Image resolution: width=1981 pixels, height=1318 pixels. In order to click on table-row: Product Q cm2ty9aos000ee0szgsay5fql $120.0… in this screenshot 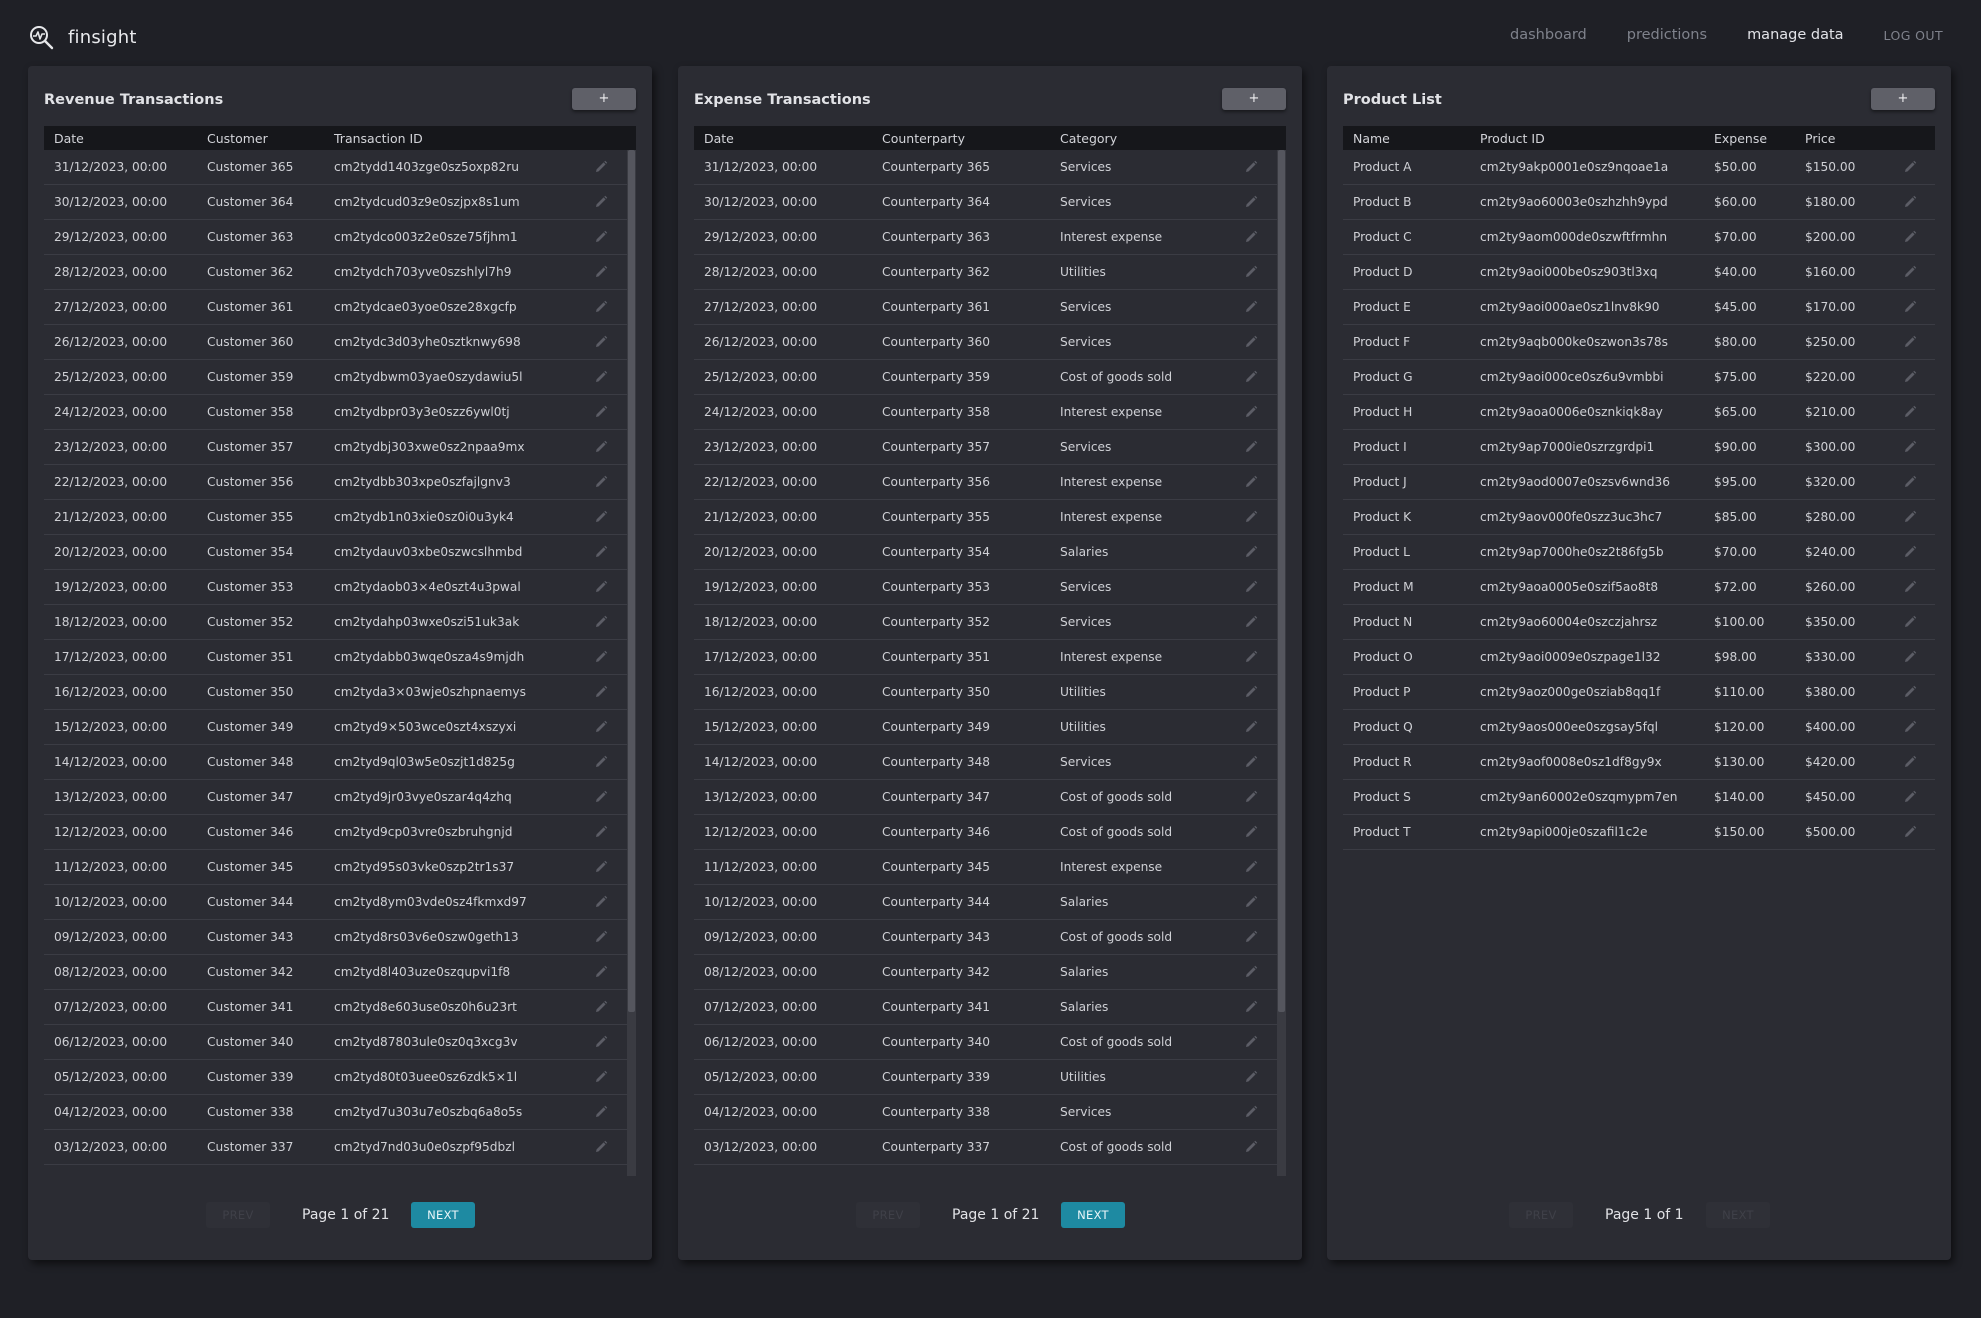, I will do `click(1639, 727)`.